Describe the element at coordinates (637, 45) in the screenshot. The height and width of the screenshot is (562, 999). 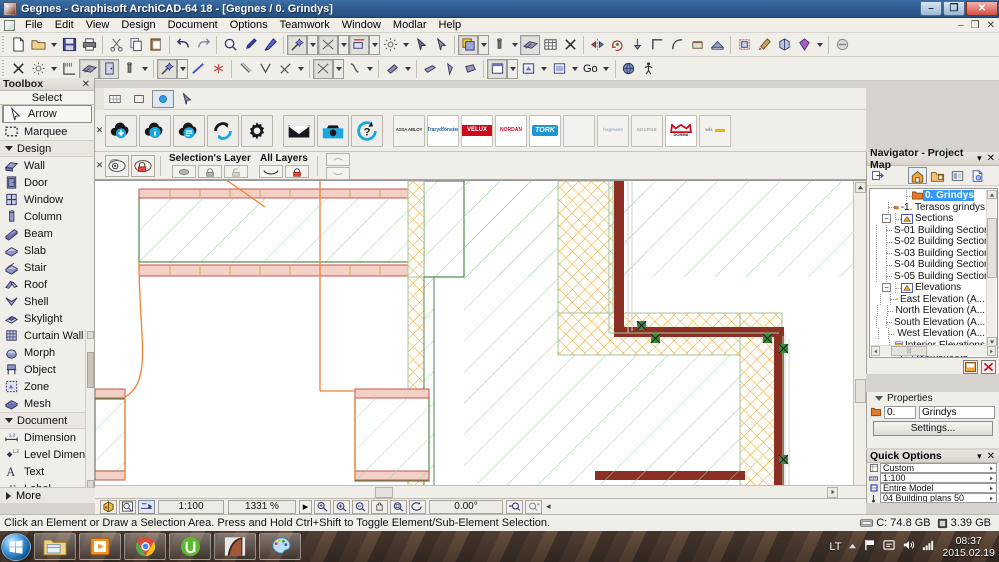
I see `drop-vertical-button` at that location.